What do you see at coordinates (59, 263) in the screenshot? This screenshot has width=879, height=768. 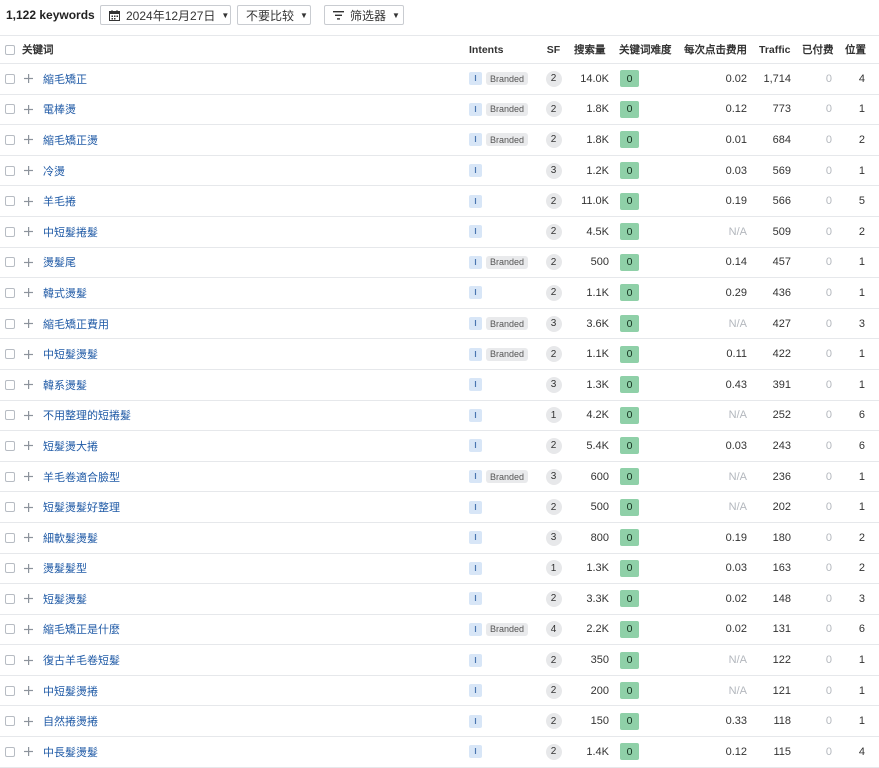 I see `keyword-link: 燙髮尾` at bounding box center [59, 263].